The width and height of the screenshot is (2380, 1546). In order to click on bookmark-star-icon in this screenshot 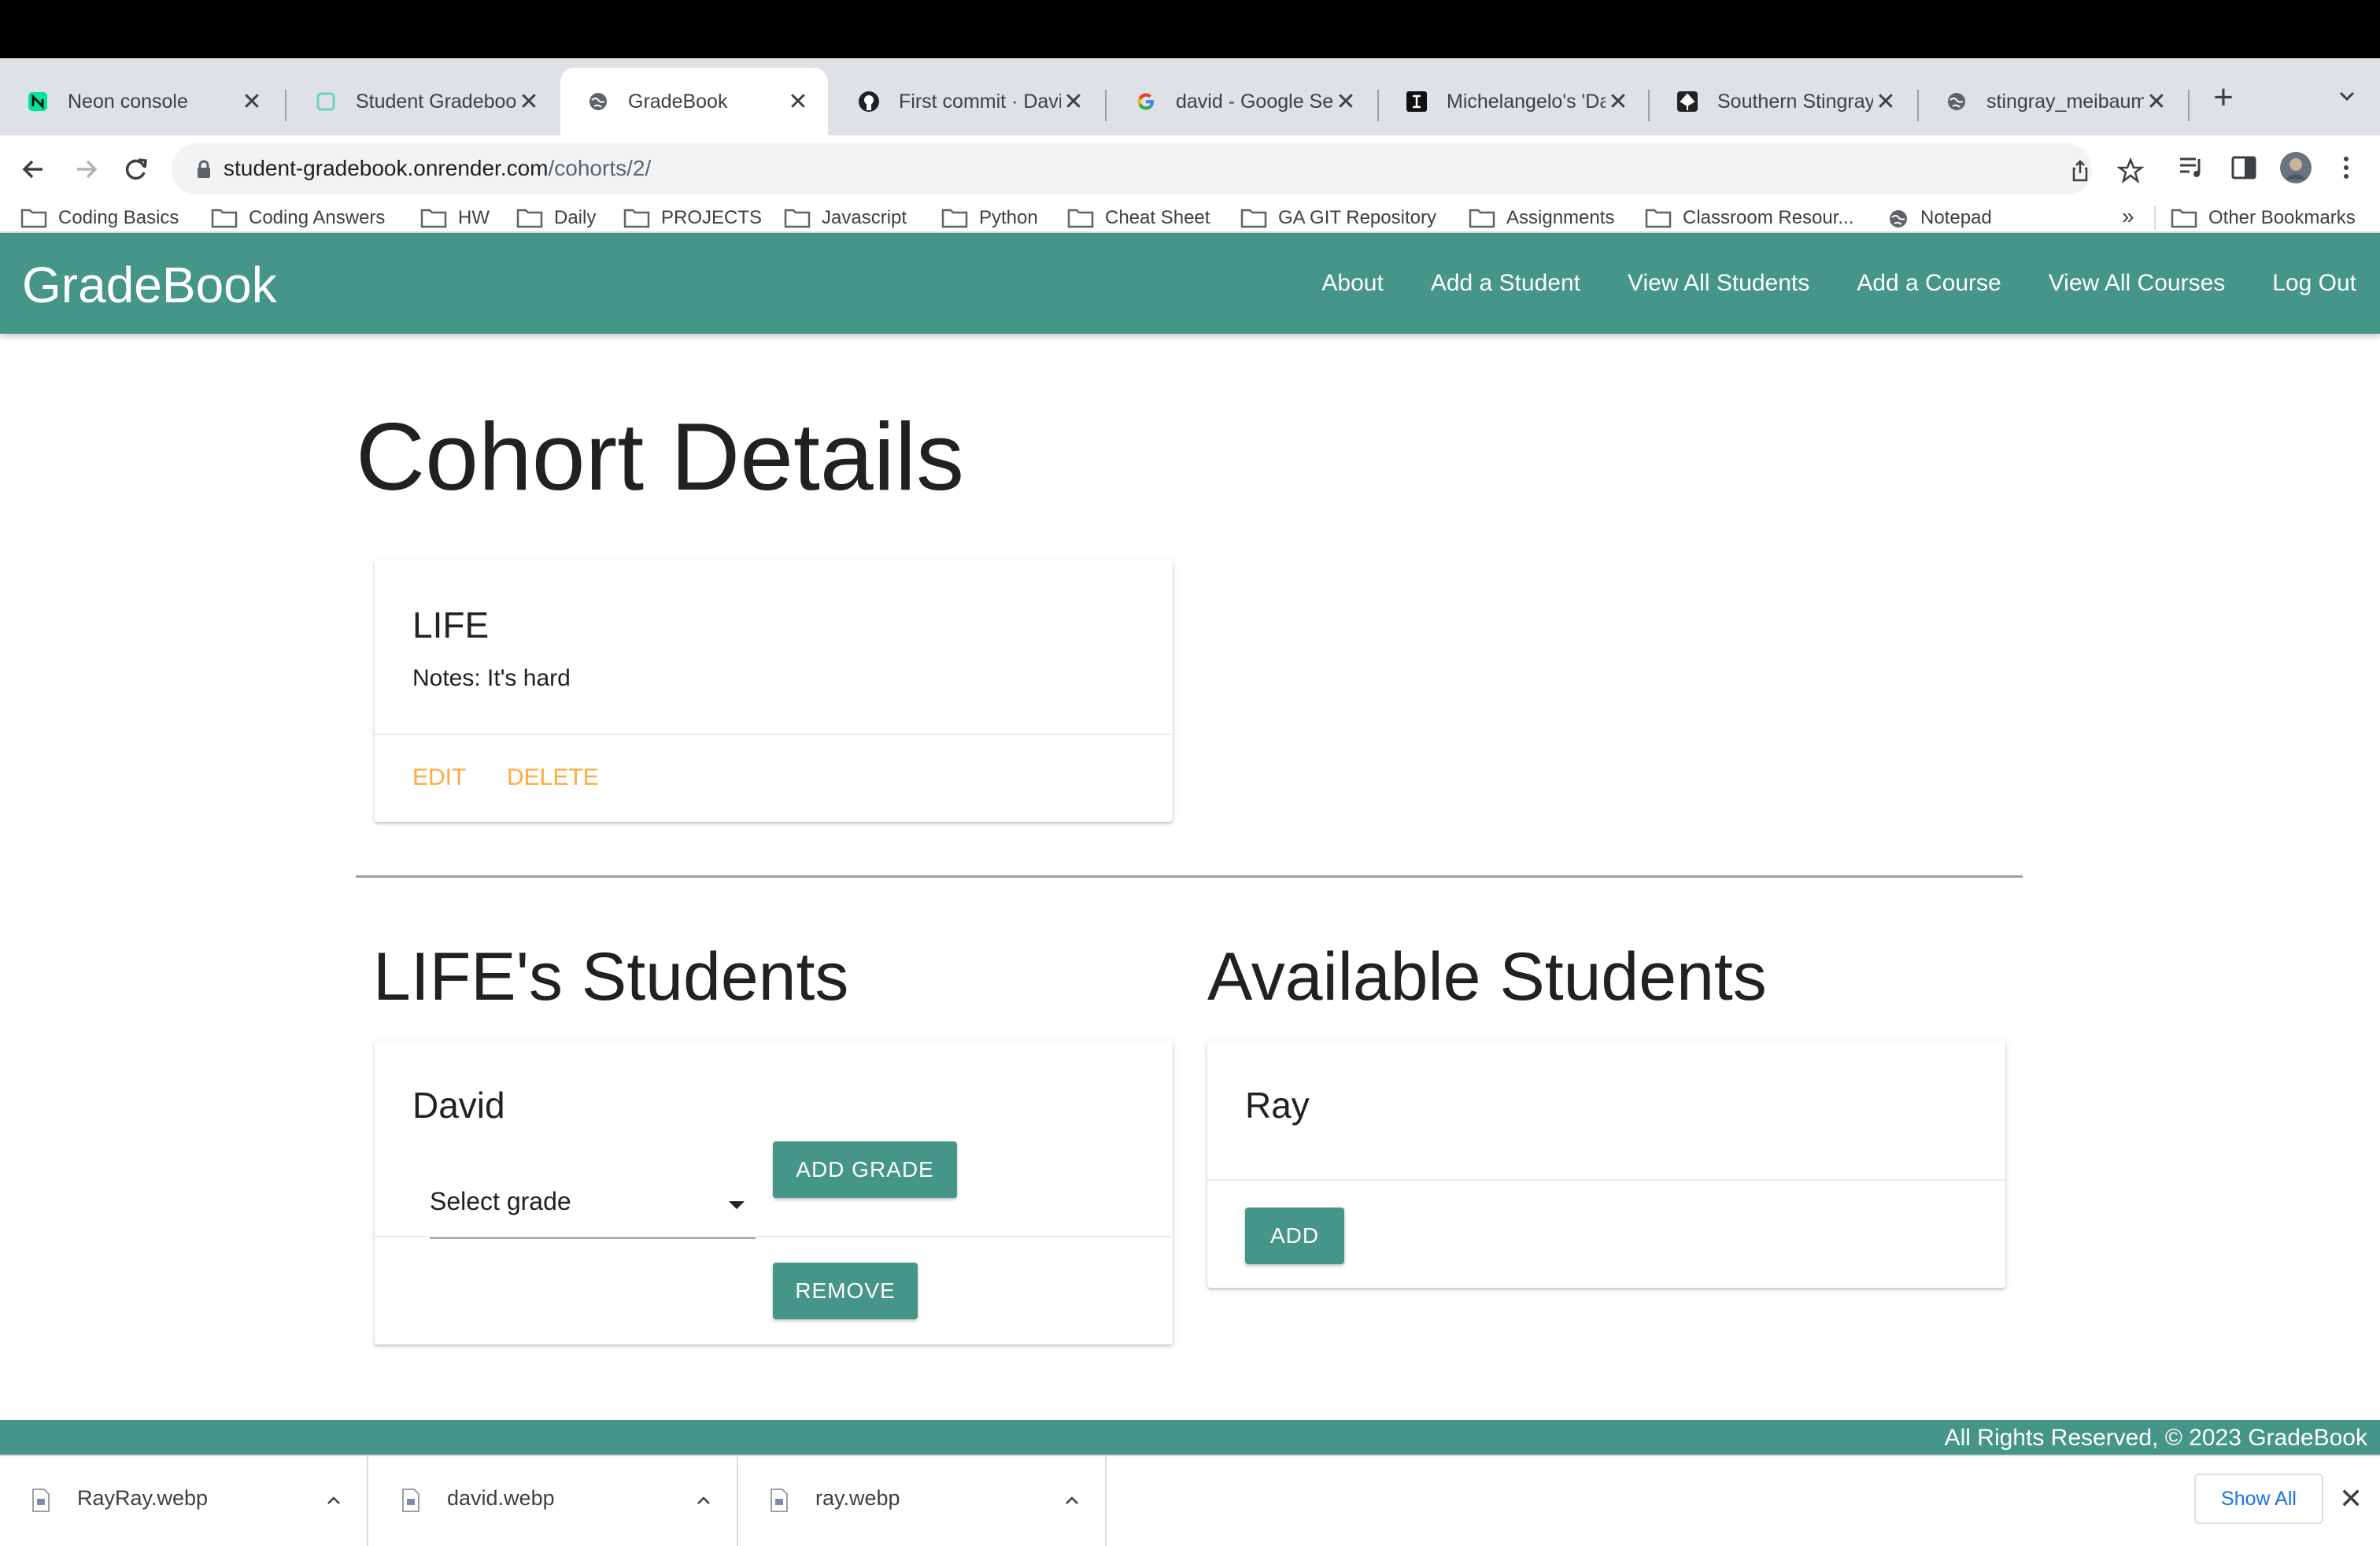, I will do `click(2130, 170)`.